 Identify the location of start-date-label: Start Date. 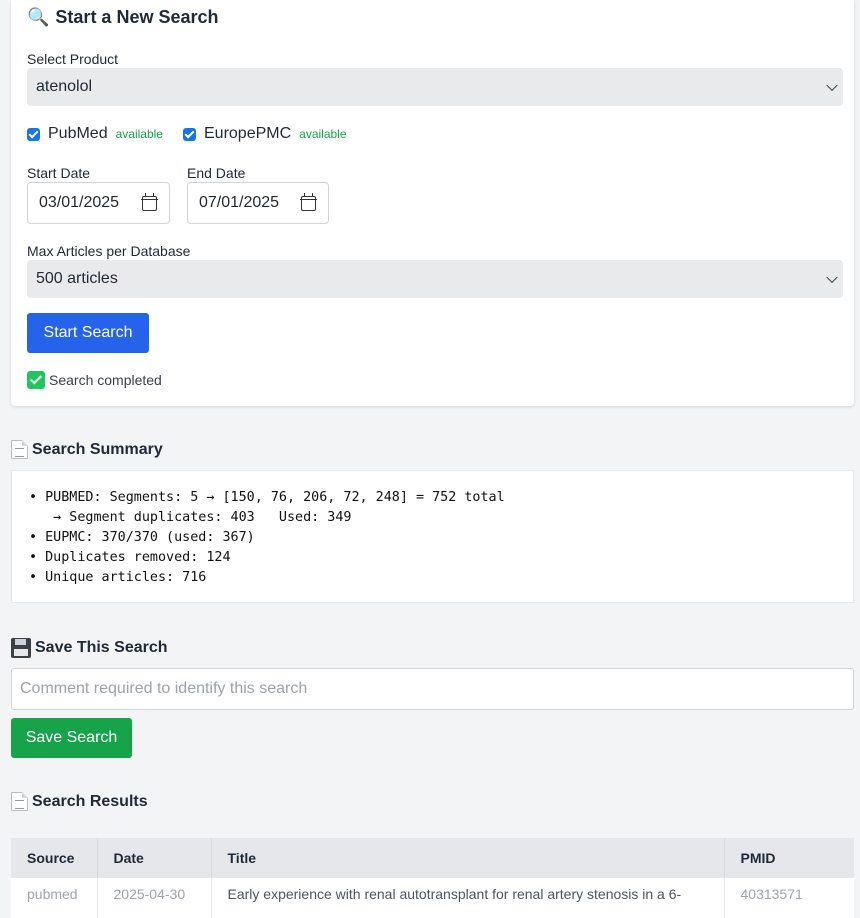
(59, 173).